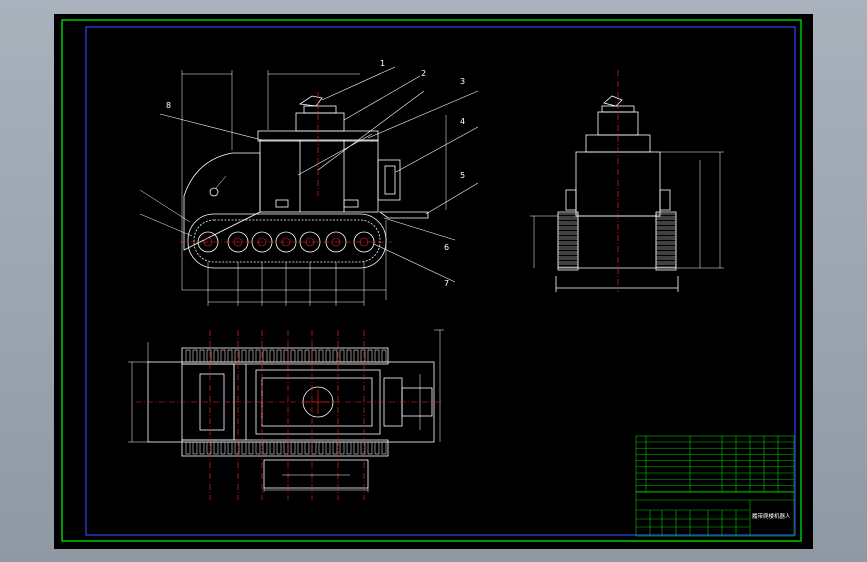 The image size is (867, 562). What do you see at coordinates (446, 247) in the screenshot?
I see `part-label: 6` at bounding box center [446, 247].